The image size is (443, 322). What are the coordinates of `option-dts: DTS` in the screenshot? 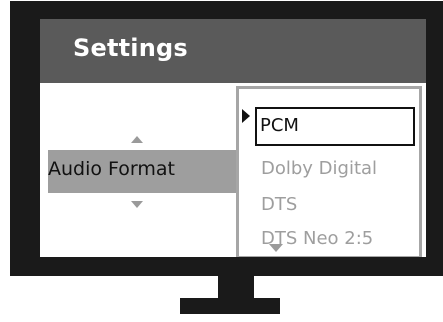 It's located at (279, 204).